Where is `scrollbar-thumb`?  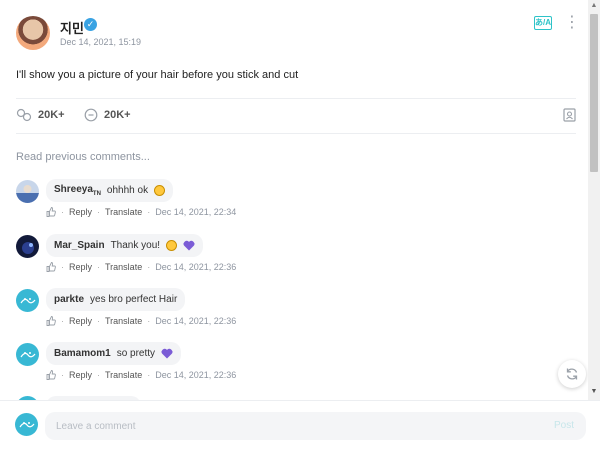 scrollbar-thumb is located at coordinates (594, 93).